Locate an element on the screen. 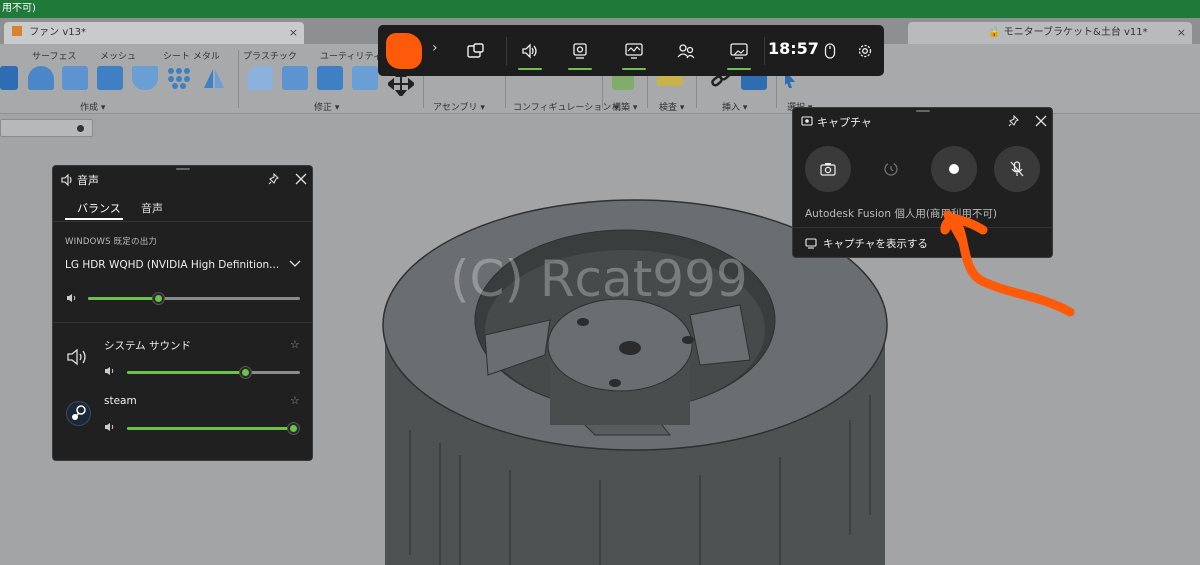 The width and height of the screenshot is (1200, 565). record-last-button is located at coordinates (891, 169).